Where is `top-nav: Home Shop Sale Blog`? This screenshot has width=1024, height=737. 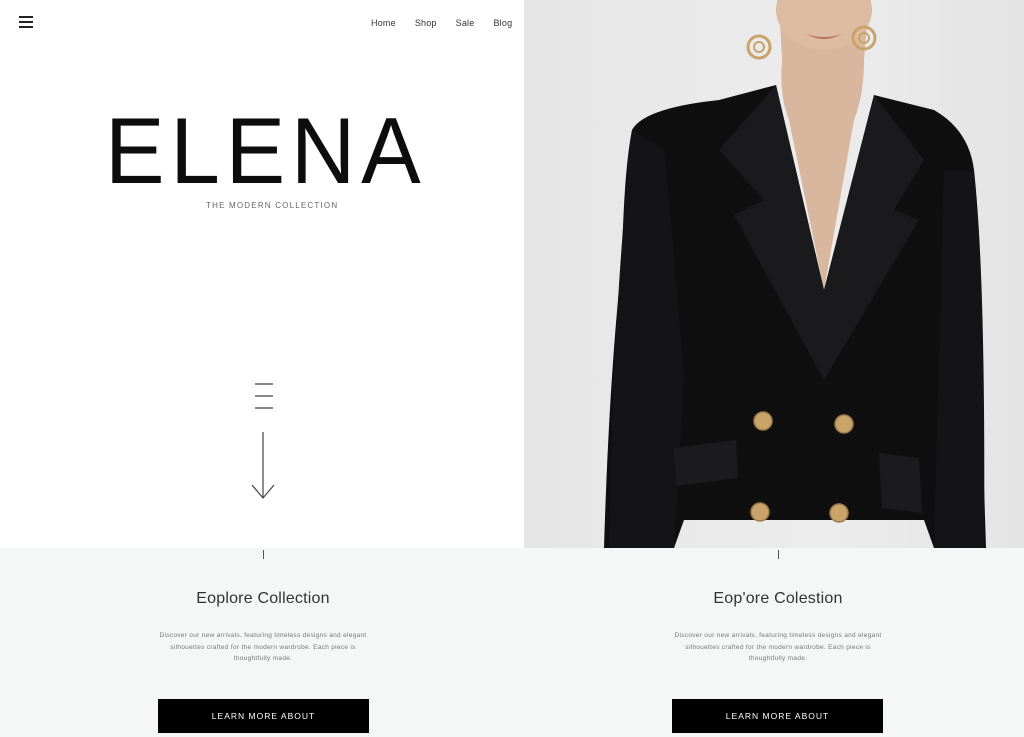
top-nav: Home Shop Sale Blog is located at coordinates (441, 23).